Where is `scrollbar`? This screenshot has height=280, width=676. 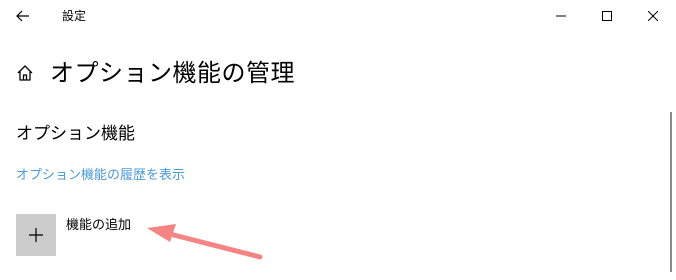 scrollbar is located at coordinates (671, 192).